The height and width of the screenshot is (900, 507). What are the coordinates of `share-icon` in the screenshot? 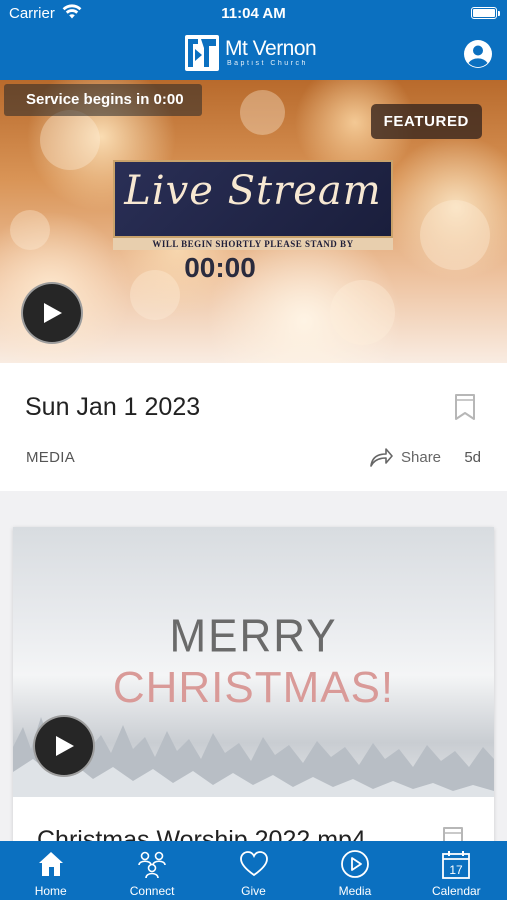 It's located at (381, 457).